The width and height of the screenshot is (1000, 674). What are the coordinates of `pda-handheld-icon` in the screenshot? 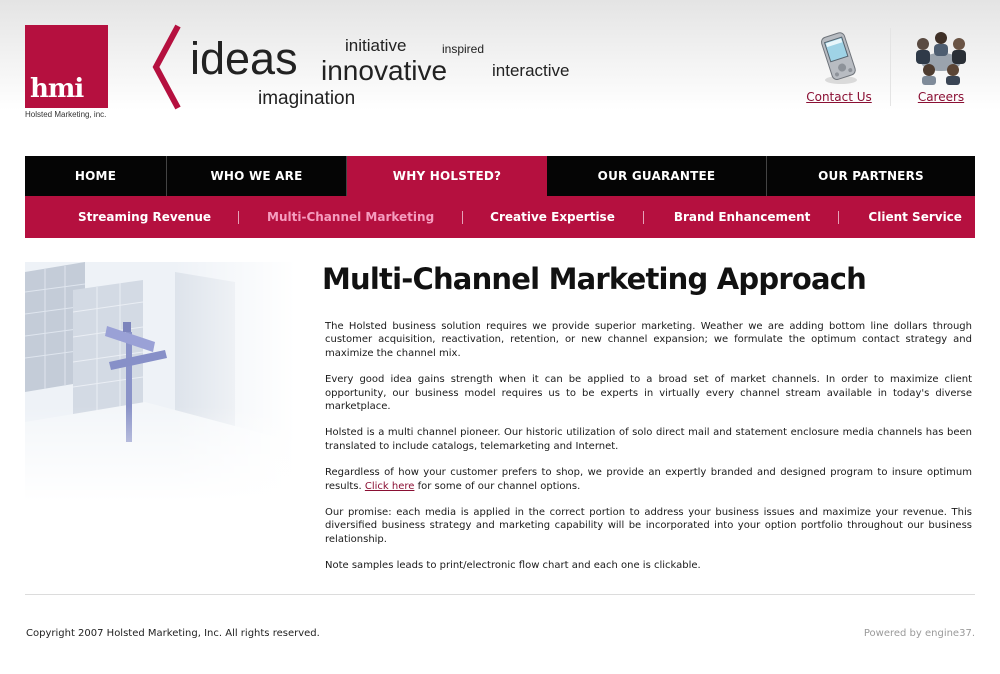 It's located at (839, 58).